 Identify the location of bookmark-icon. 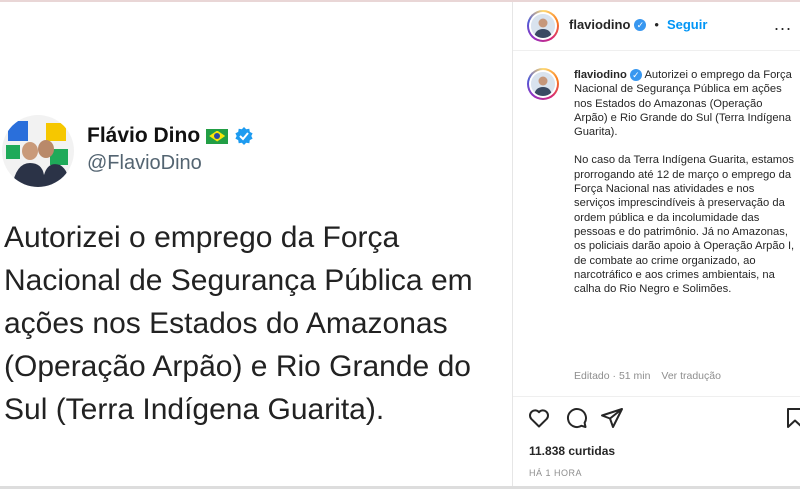
(791, 418).